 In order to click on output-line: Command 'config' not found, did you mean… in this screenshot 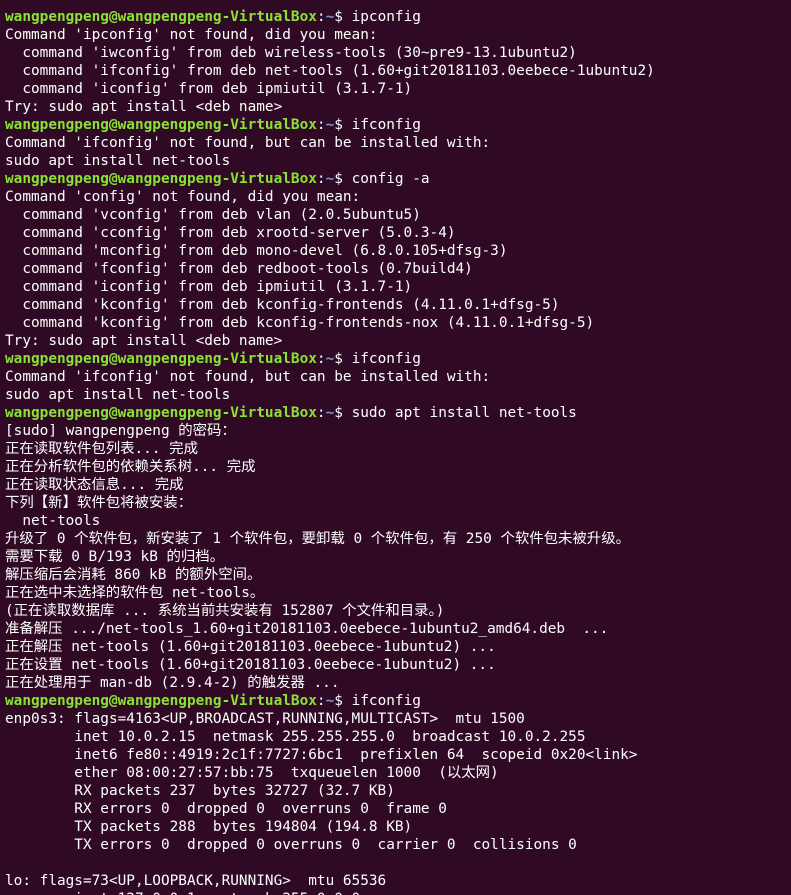, I will do `click(183, 197)`.